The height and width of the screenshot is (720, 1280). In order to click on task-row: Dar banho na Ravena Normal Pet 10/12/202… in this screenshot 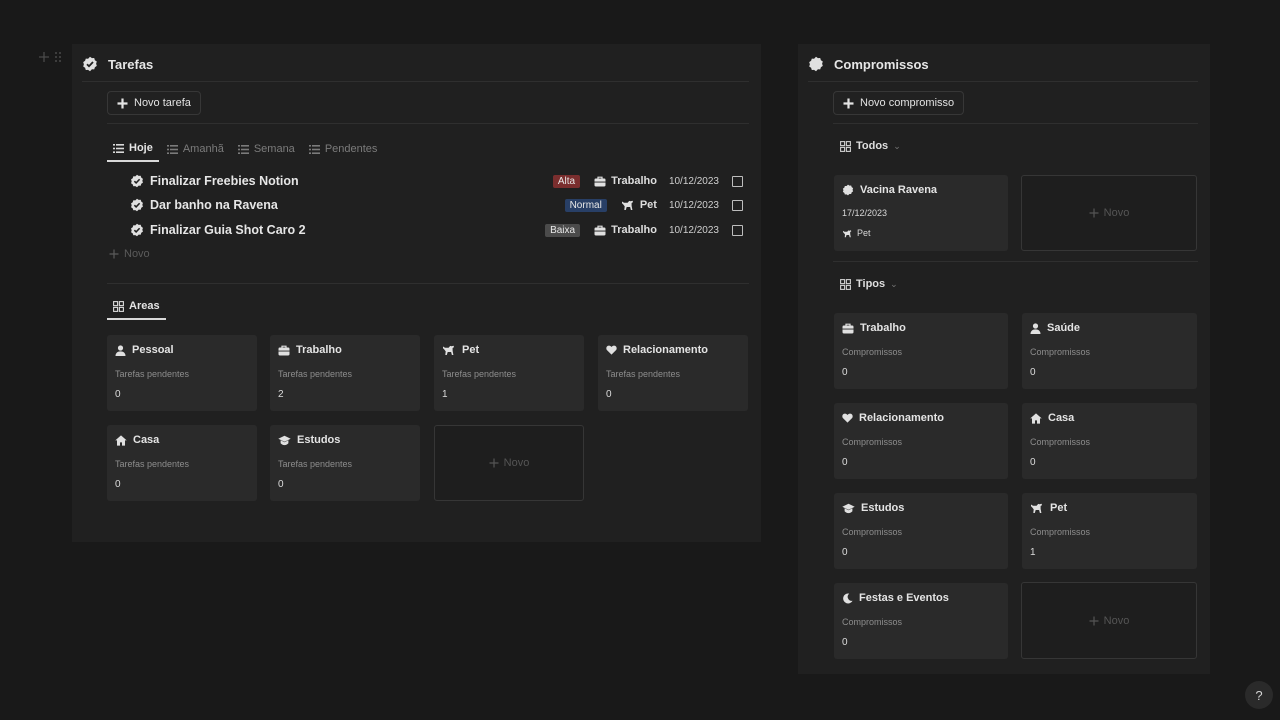, I will do `click(436, 205)`.